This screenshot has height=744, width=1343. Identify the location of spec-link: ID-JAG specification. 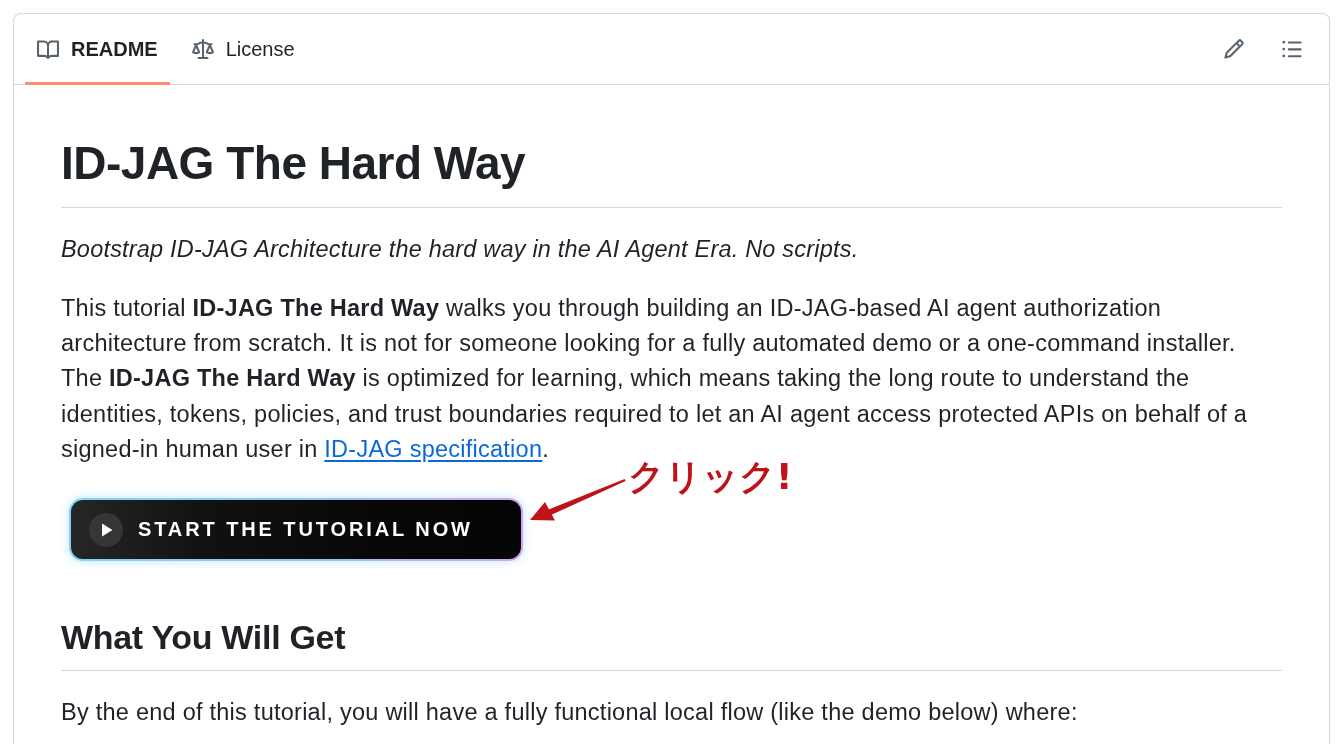
(433, 448).